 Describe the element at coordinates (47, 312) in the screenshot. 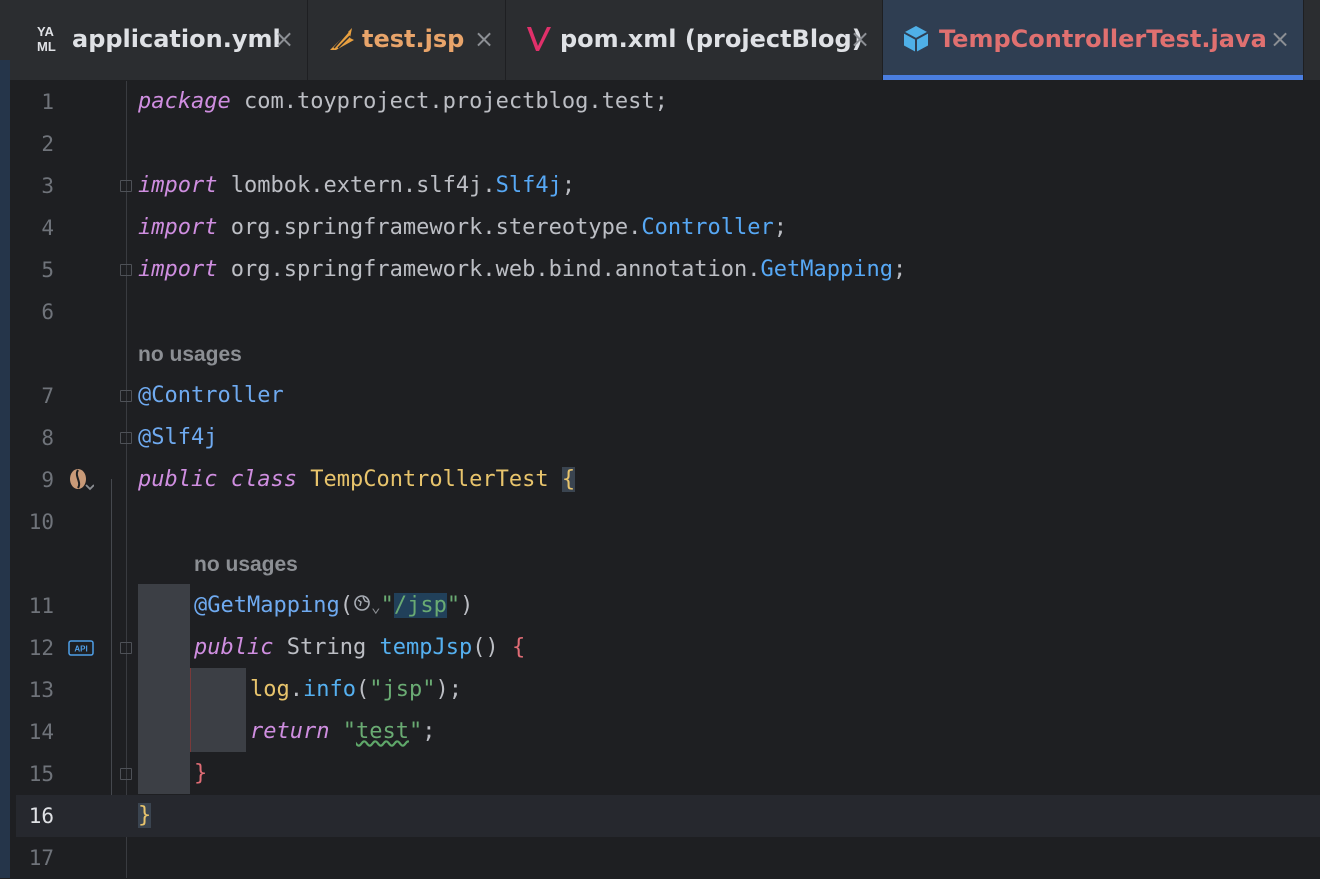

I see `line-number: 6` at that location.